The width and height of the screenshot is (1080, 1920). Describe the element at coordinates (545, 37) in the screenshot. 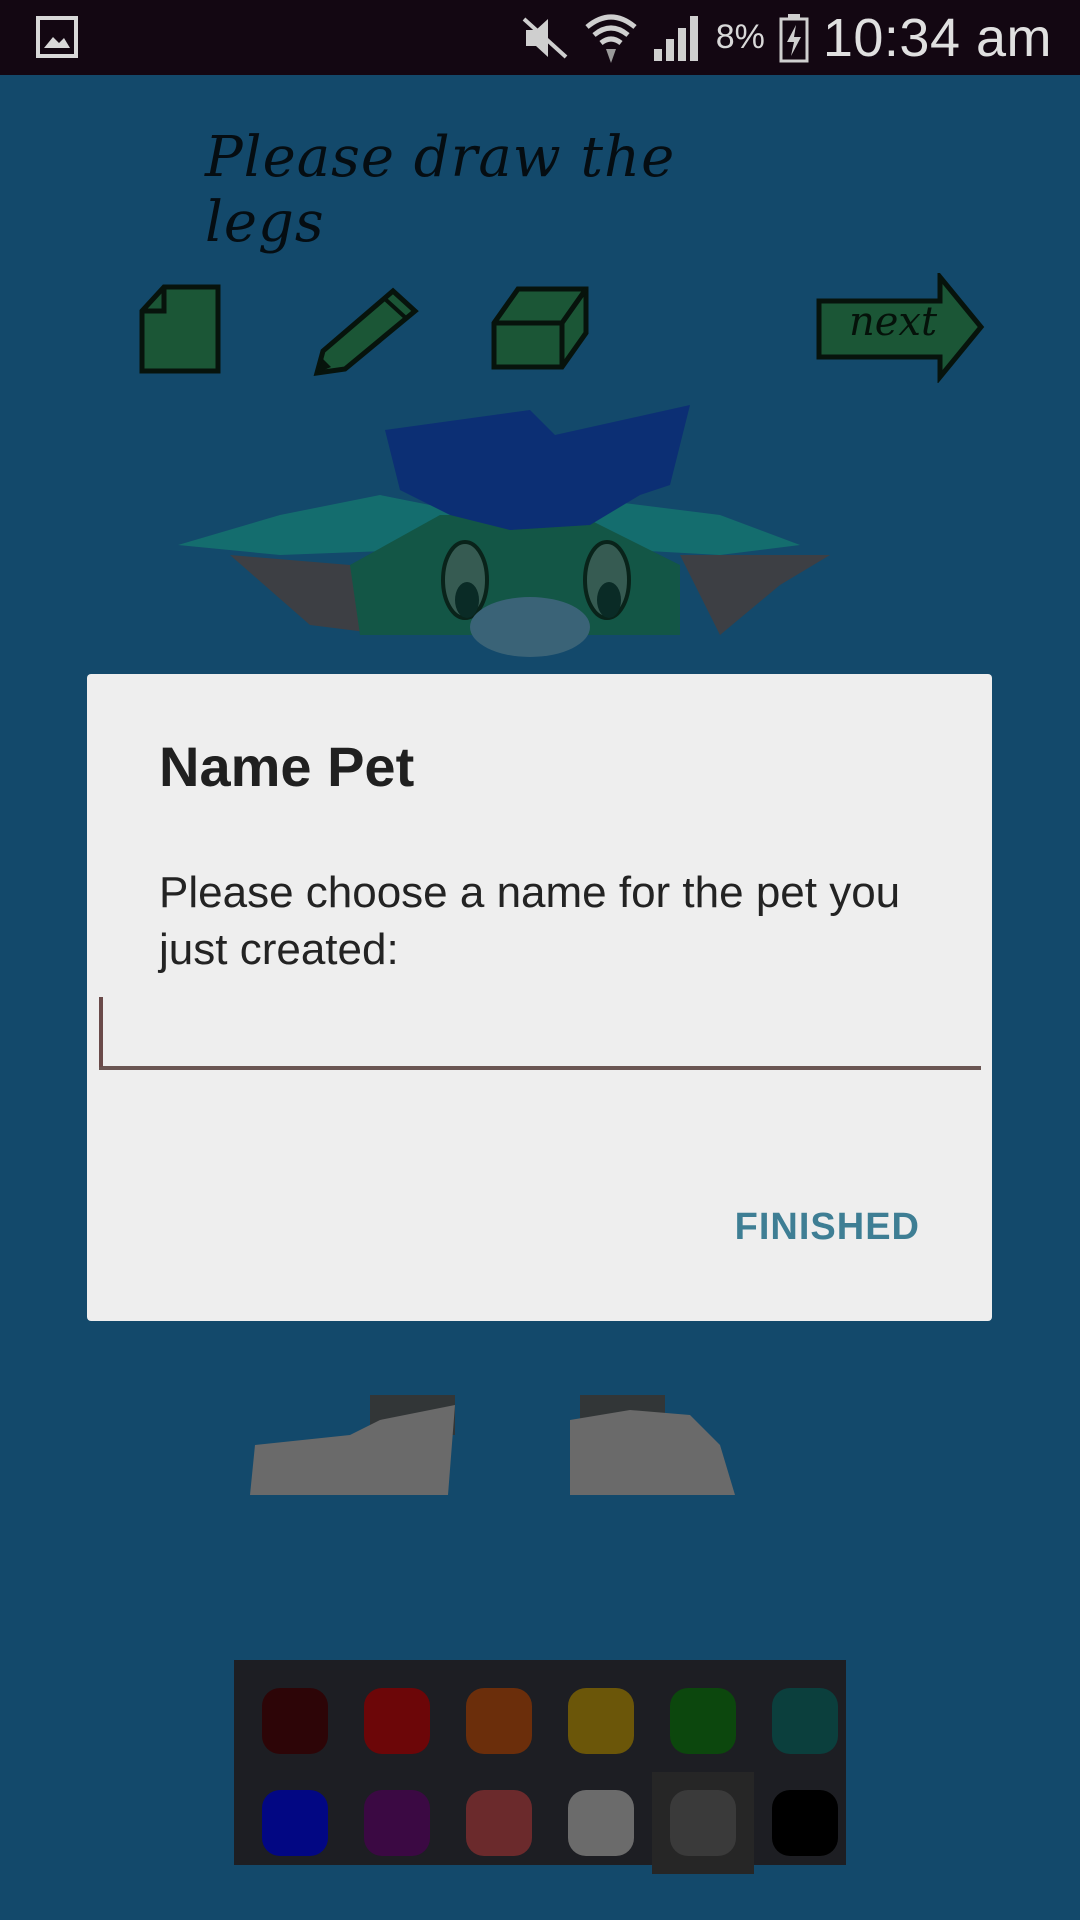

I see `mute-icon` at that location.